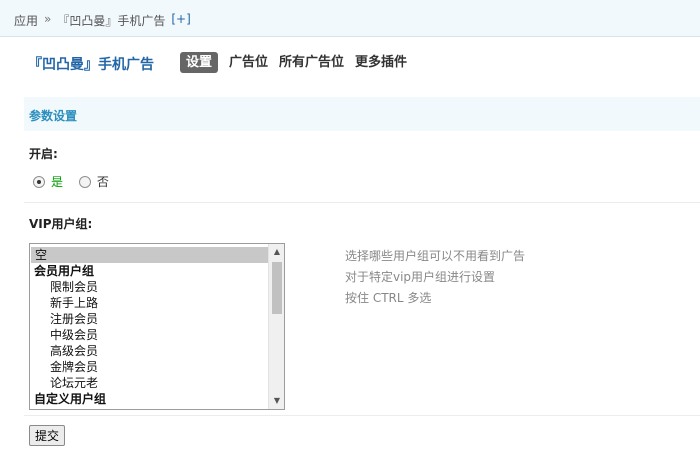 Image resolution: width=700 pixels, height=460 pixels. Describe the element at coordinates (150, 319) in the screenshot. I see `vip-option-registered: 注册会员` at that location.